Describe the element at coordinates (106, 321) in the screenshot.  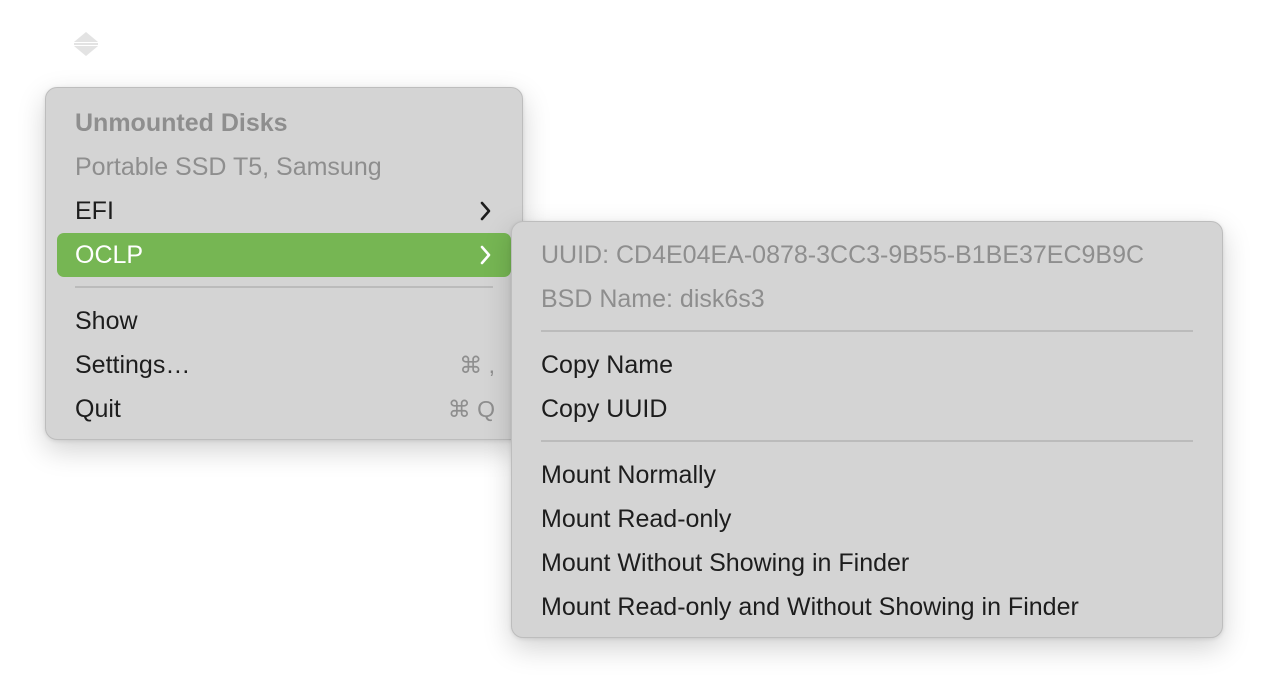
I see `menu-item-show-label: Show` at that location.